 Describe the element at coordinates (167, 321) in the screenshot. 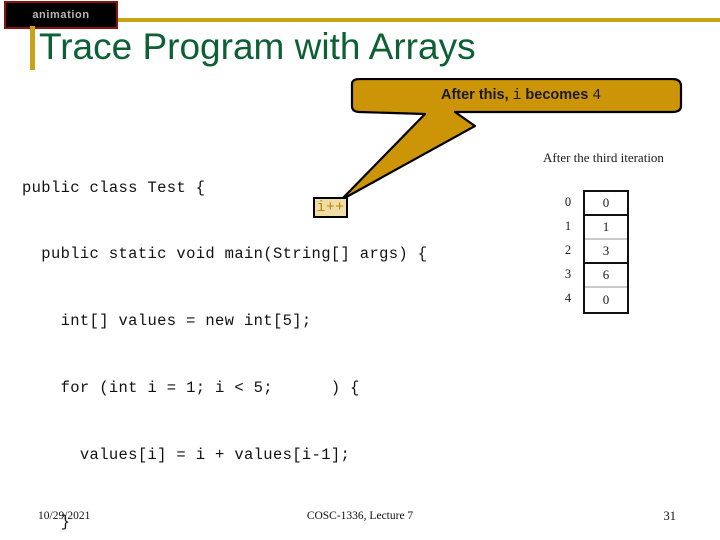

I see `code-line: int[] values = new int[5];` at that location.